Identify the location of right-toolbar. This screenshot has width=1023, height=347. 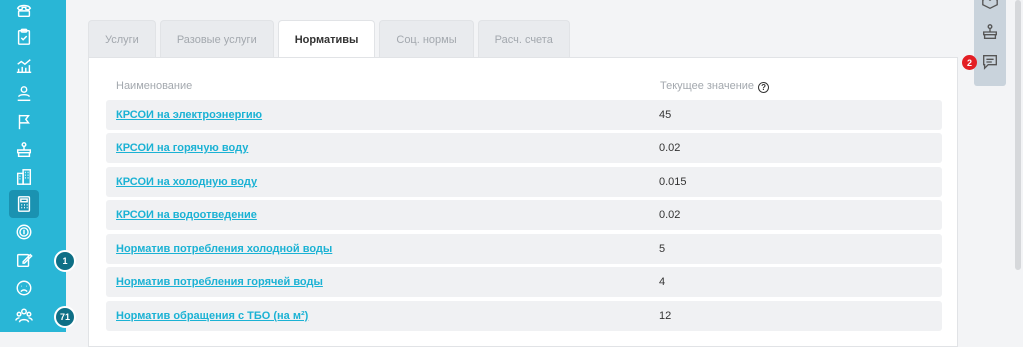
(990, 43).